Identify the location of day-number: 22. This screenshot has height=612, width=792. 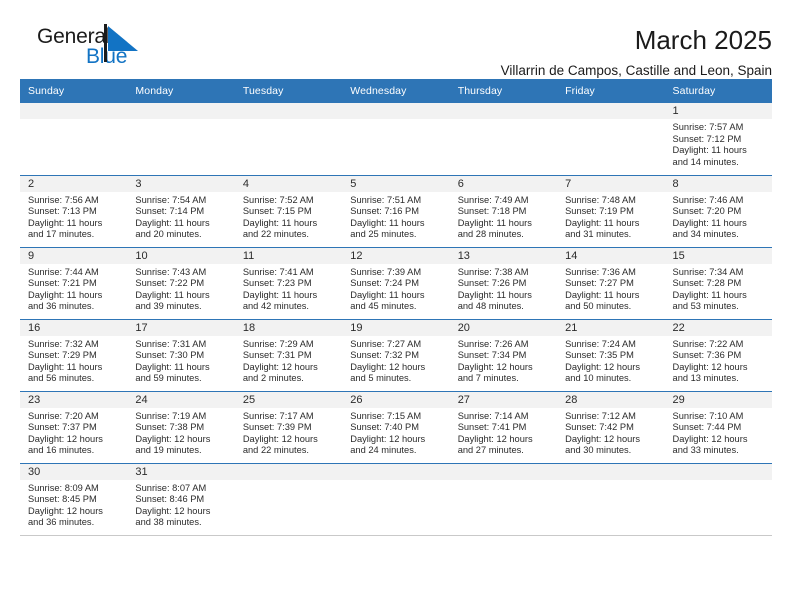
(718, 327).